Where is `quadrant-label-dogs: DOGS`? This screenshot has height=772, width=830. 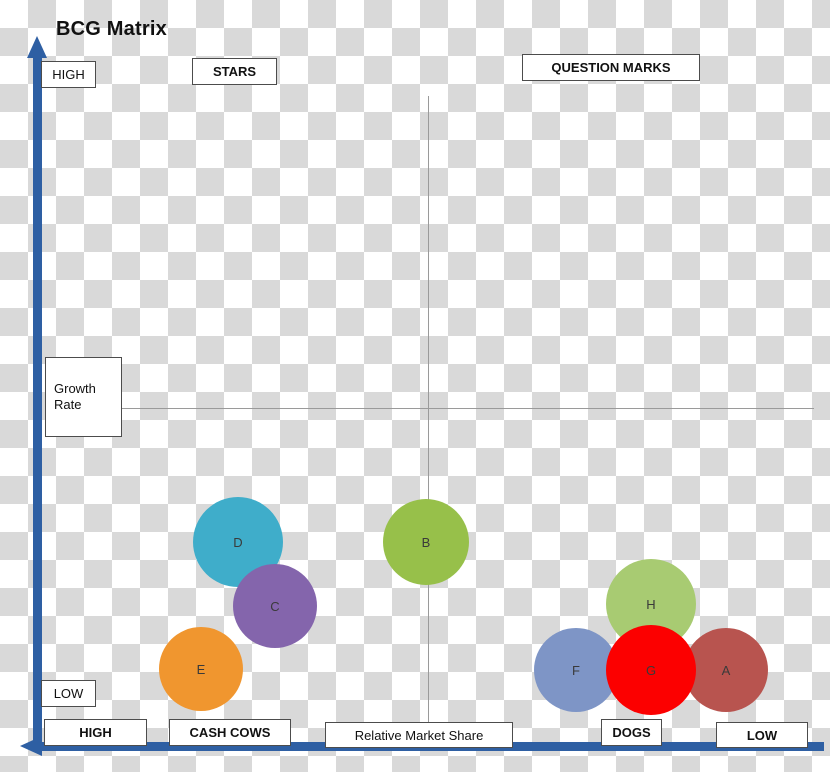 quadrant-label-dogs: DOGS is located at coordinates (631, 732).